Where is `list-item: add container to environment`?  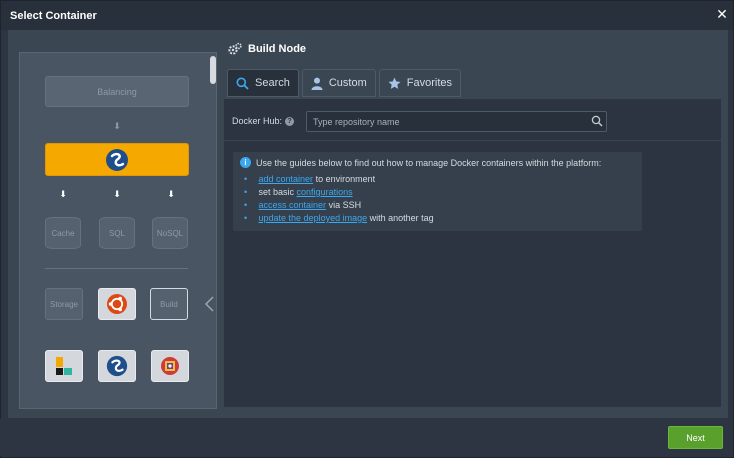 list-item: add container to environment is located at coordinates (339, 179).